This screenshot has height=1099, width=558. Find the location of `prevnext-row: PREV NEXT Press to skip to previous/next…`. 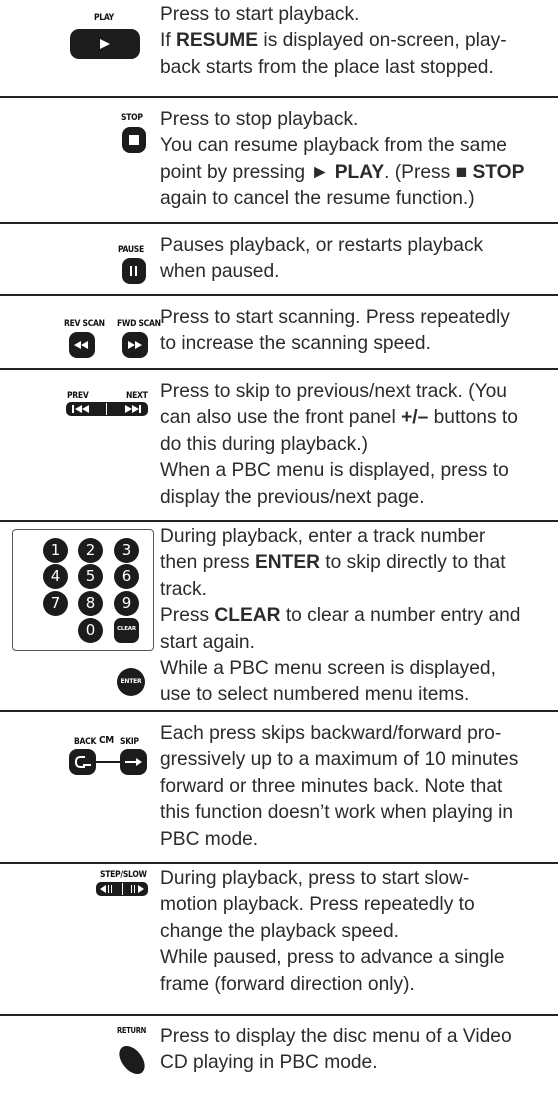

prevnext-row: PREV NEXT Press to skip to previous/next… is located at coordinates (279, 445).